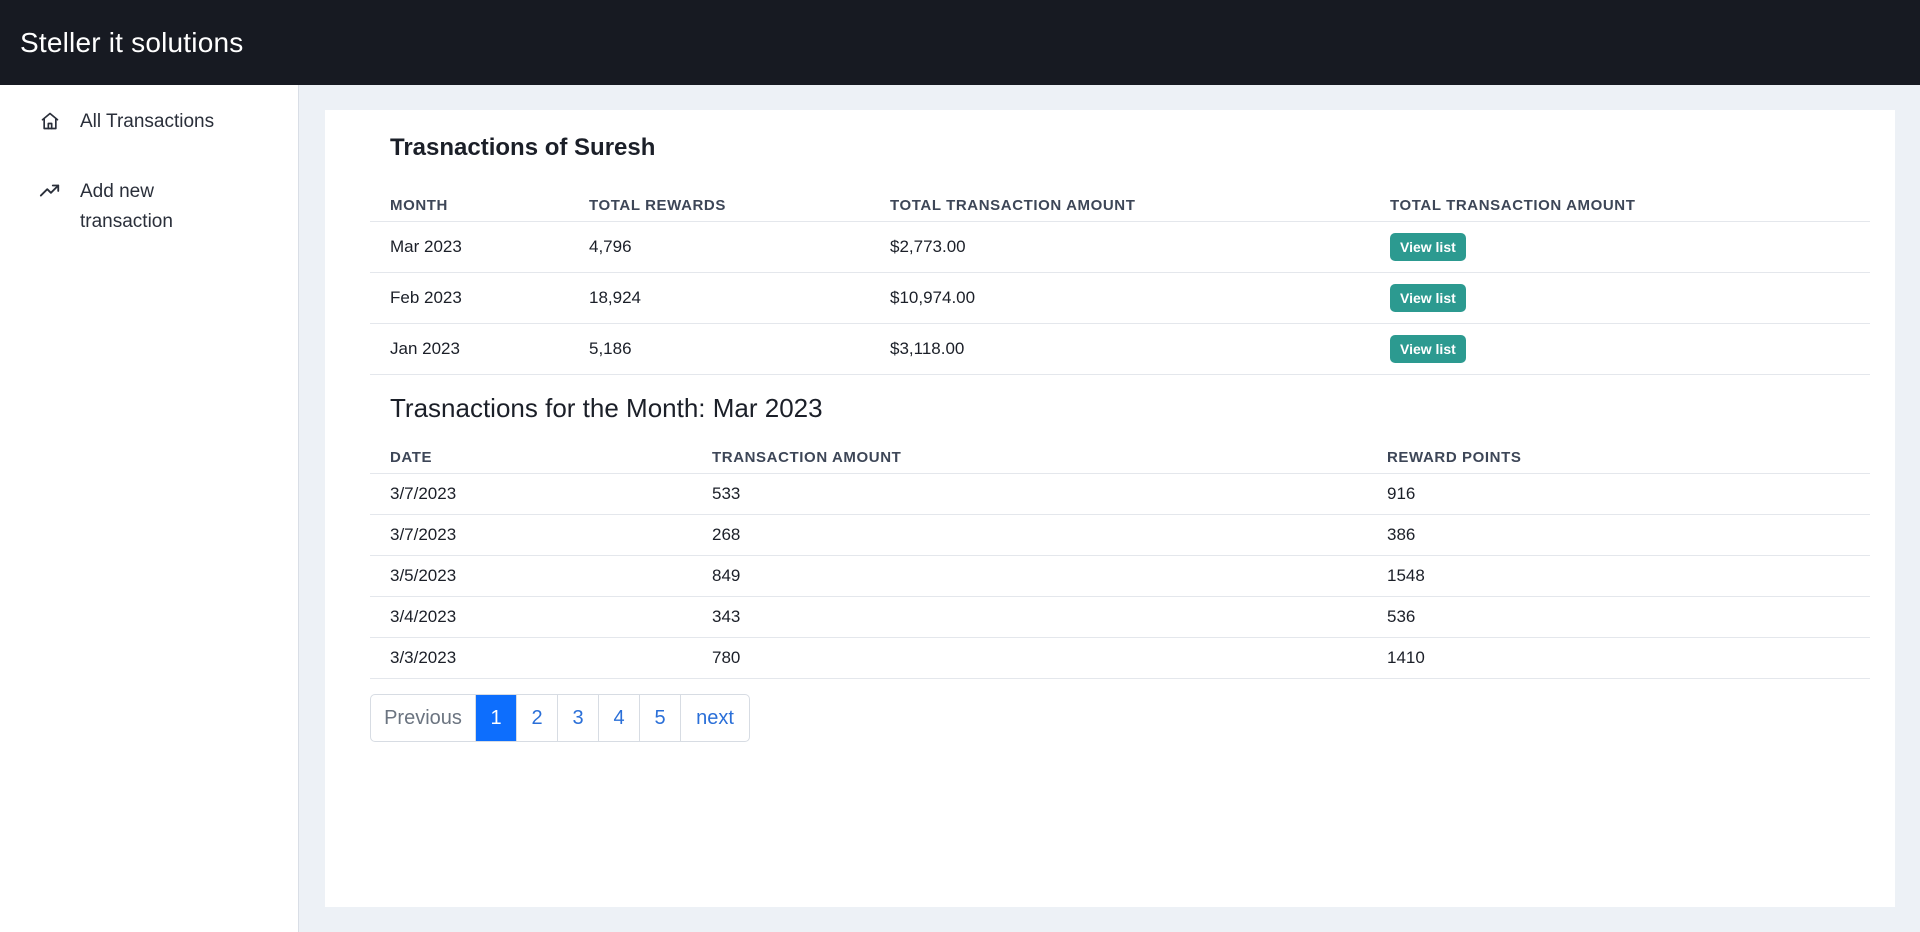  What do you see at coordinates (1120, 576) in the screenshot?
I see `table-row: 3/5/2023 849 1548` at bounding box center [1120, 576].